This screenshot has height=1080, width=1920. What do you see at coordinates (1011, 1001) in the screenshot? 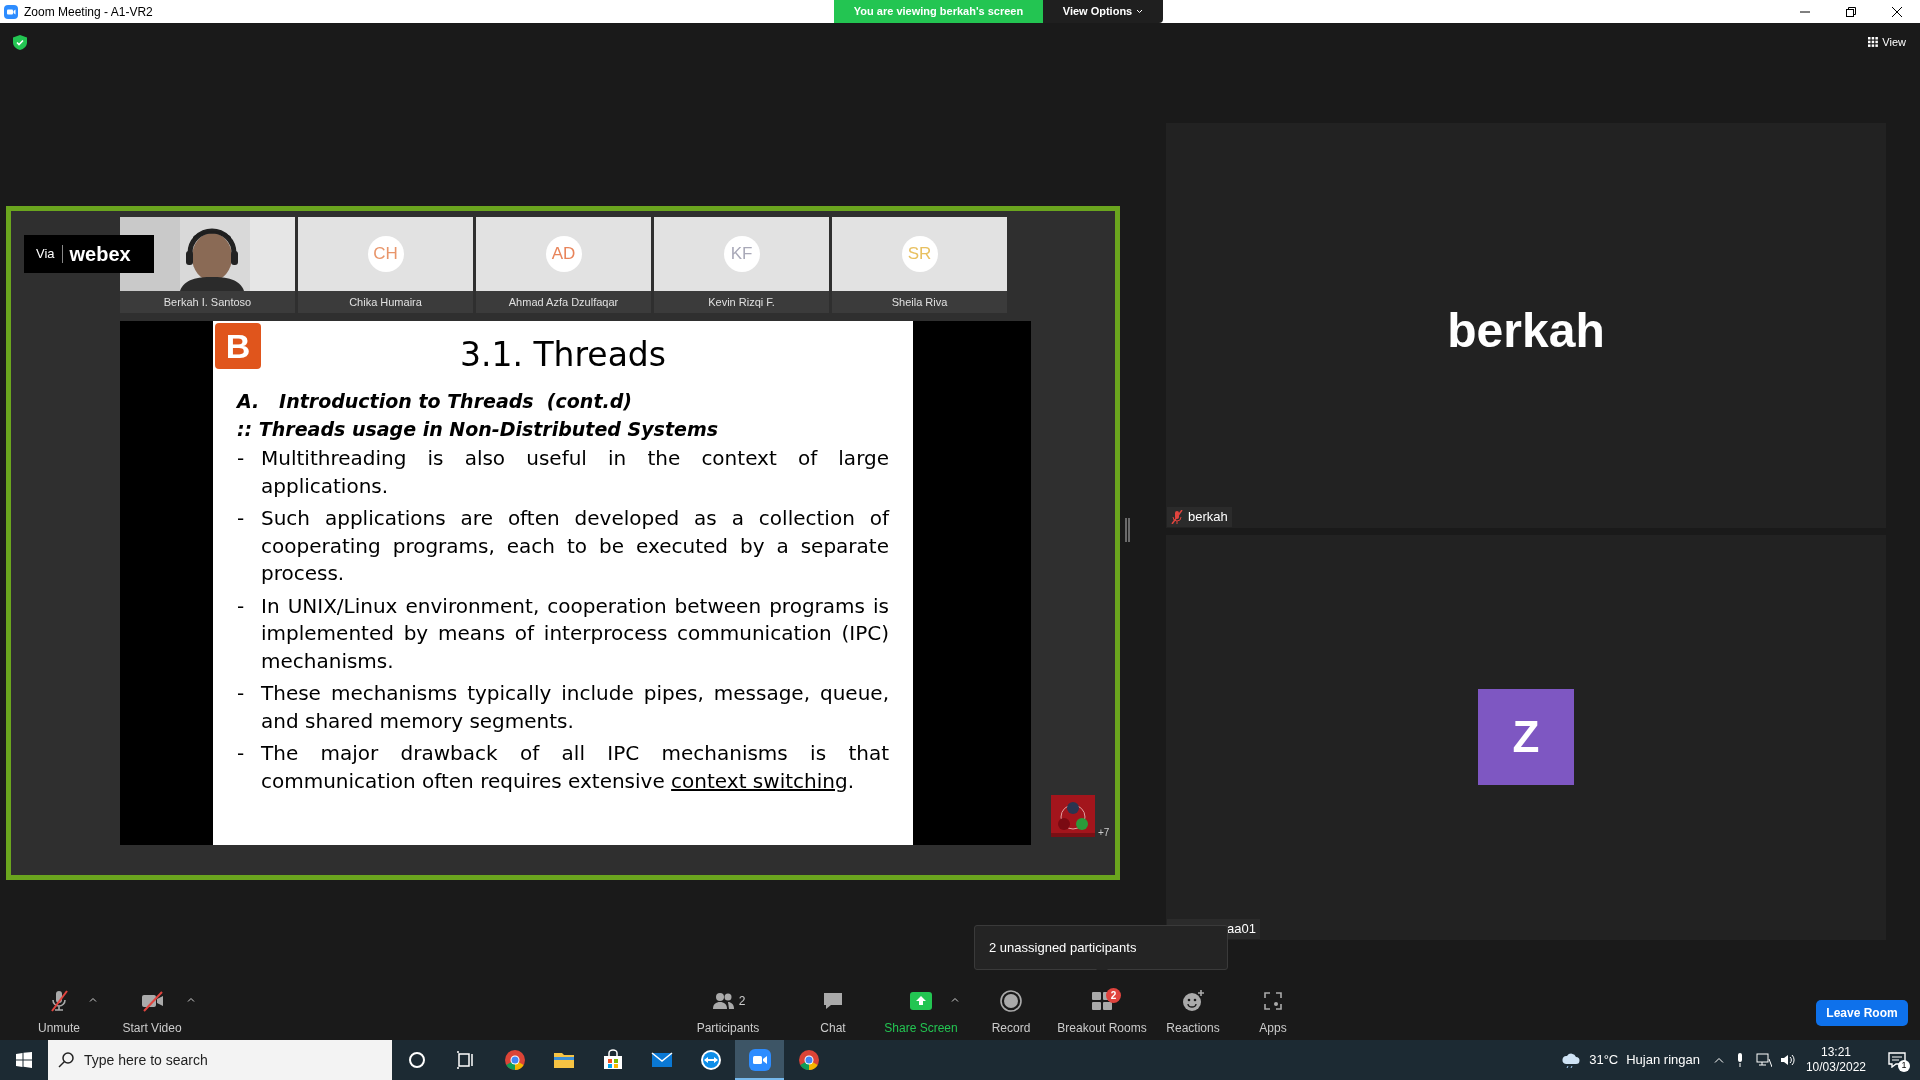
I see `record-icon` at bounding box center [1011, 1001].